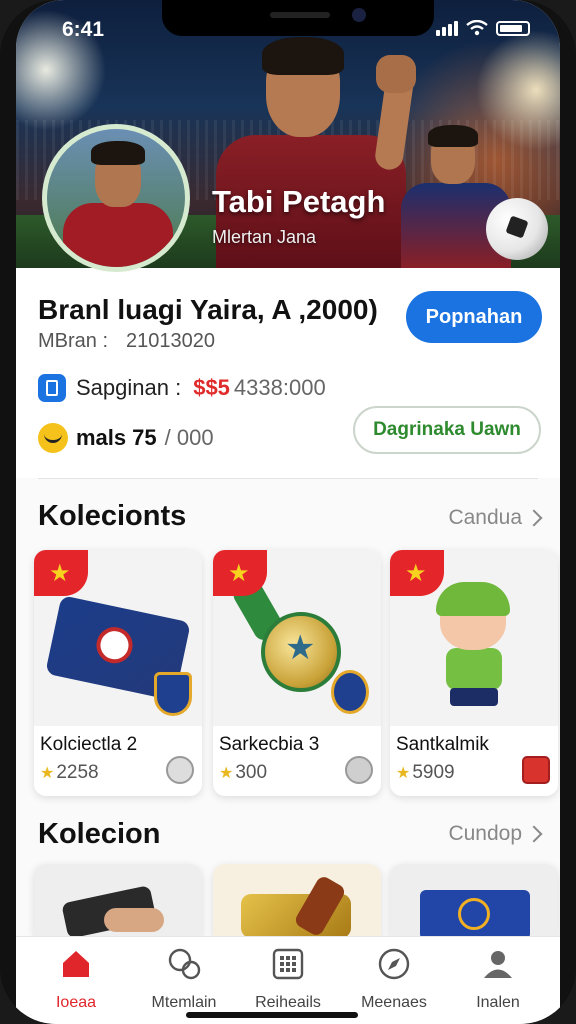 The height and width of the screenshot is (1024, 576). Describe the element at coordinates (288, 964) in the screenshot. I see `grid-icon` at that location.